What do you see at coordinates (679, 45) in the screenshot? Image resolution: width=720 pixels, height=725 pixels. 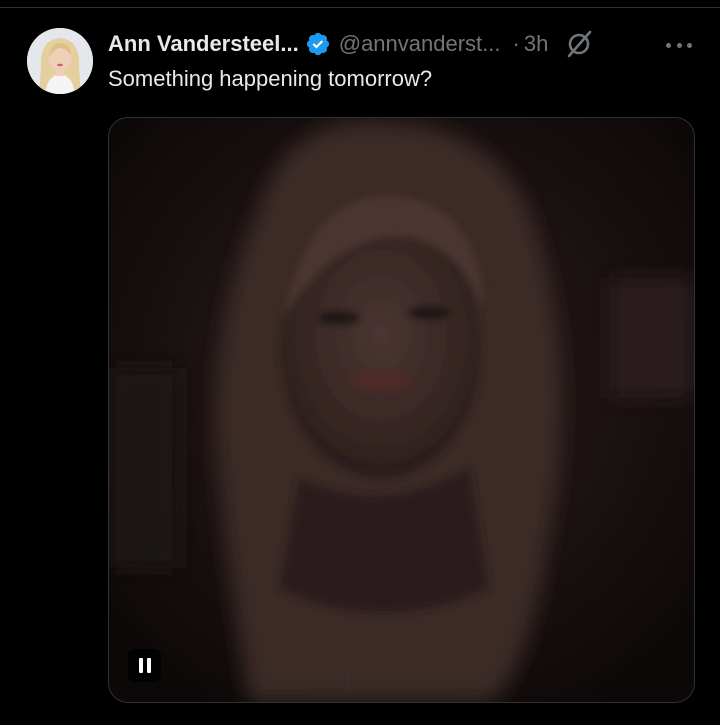 I see `more-options-icon` at bounding box center [679, 45].